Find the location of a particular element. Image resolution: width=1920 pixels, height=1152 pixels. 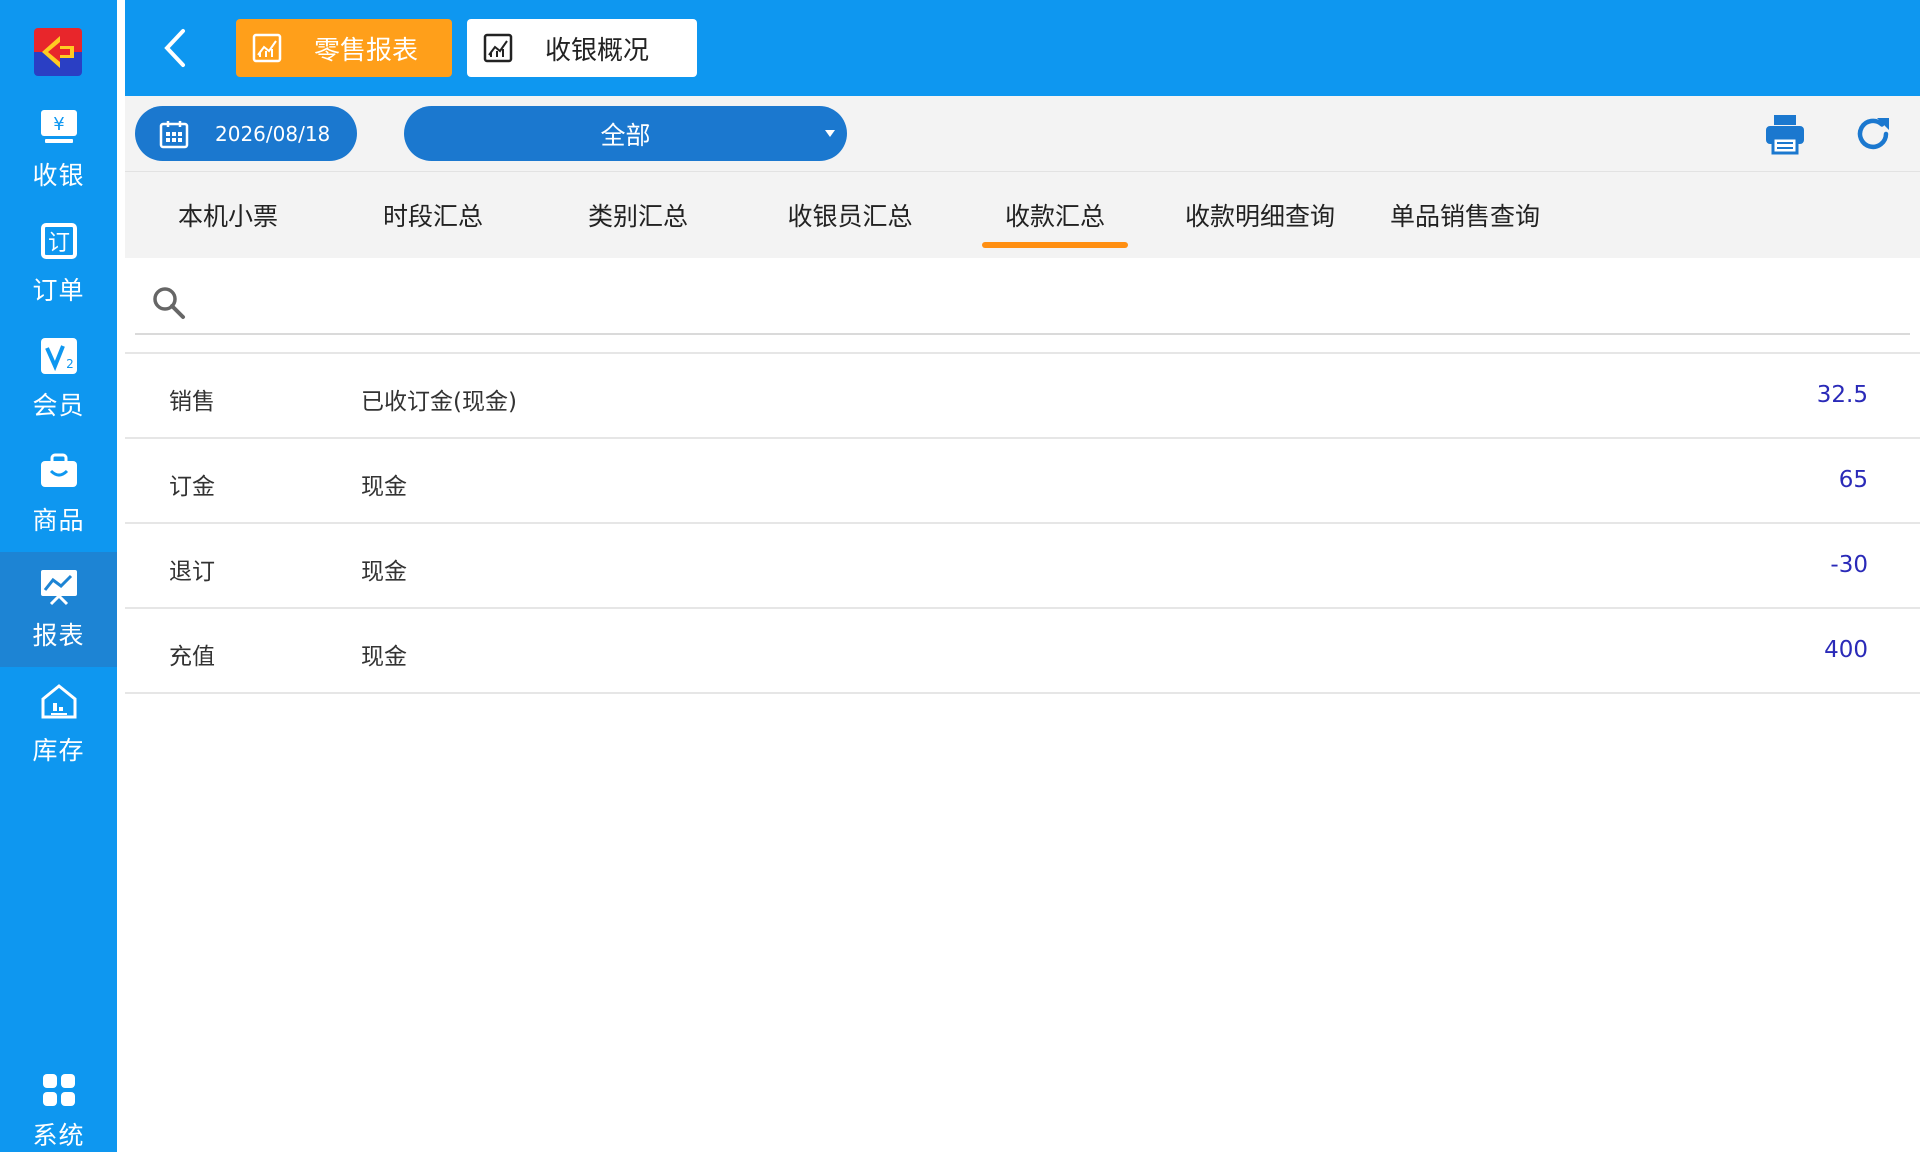

sidebar-item-cashier: ¥ 收银 is located at coordinates (58, 149).